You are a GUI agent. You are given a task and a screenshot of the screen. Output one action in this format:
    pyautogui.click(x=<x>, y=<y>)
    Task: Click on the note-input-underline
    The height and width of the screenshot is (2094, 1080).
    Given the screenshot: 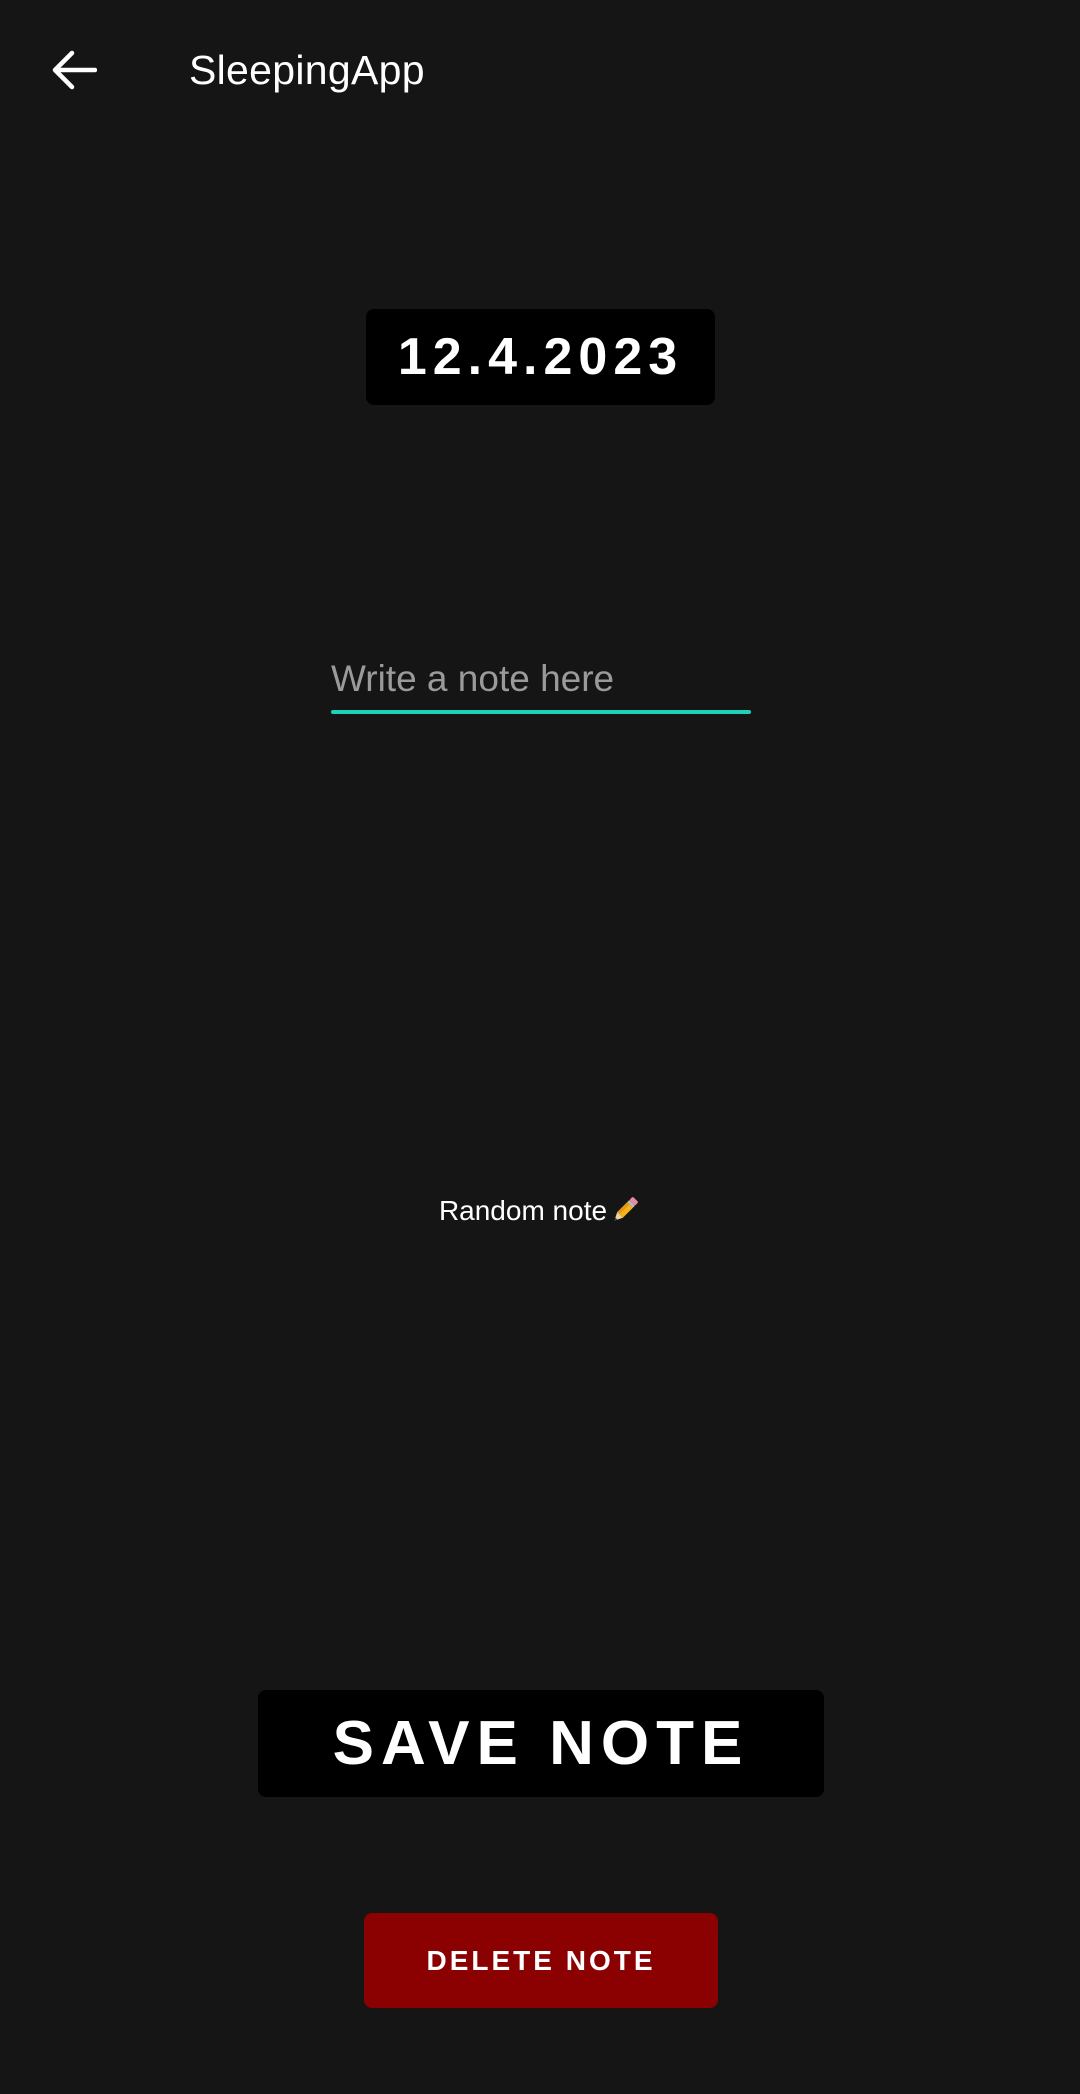 What is the action you would take?
    pyautogui.click(x=541, y=712)
    